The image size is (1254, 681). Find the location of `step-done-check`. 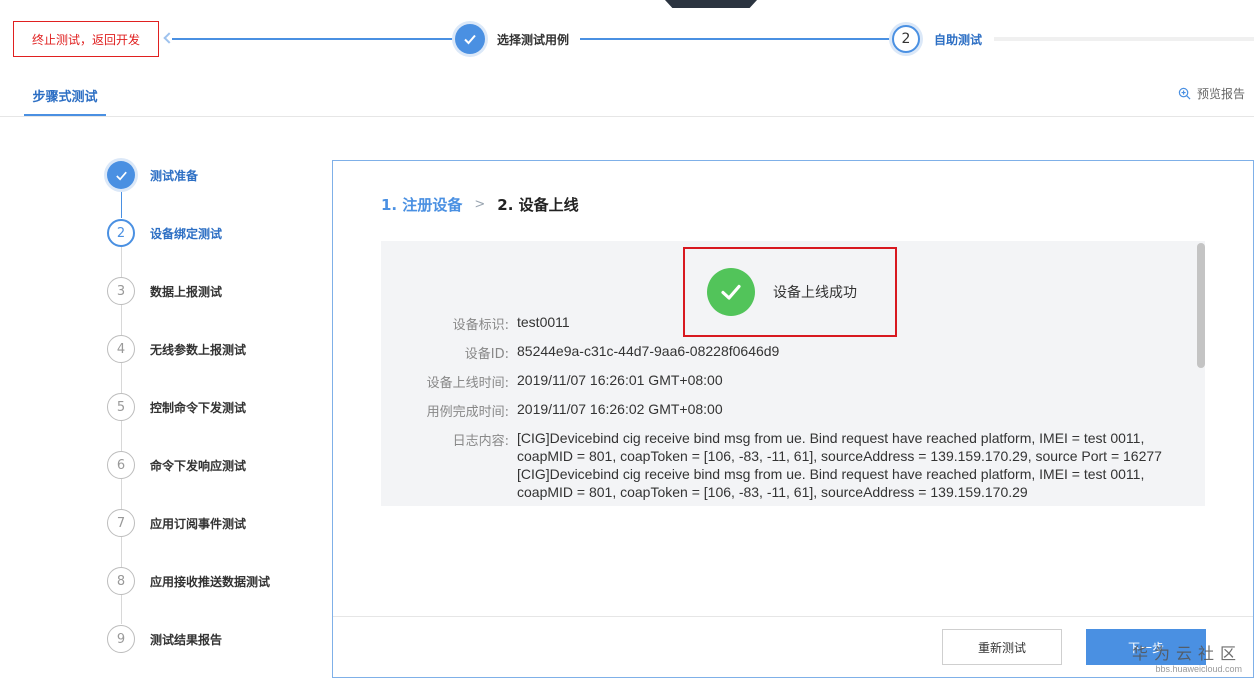

step-done-check is located at coordinates (470, 39).